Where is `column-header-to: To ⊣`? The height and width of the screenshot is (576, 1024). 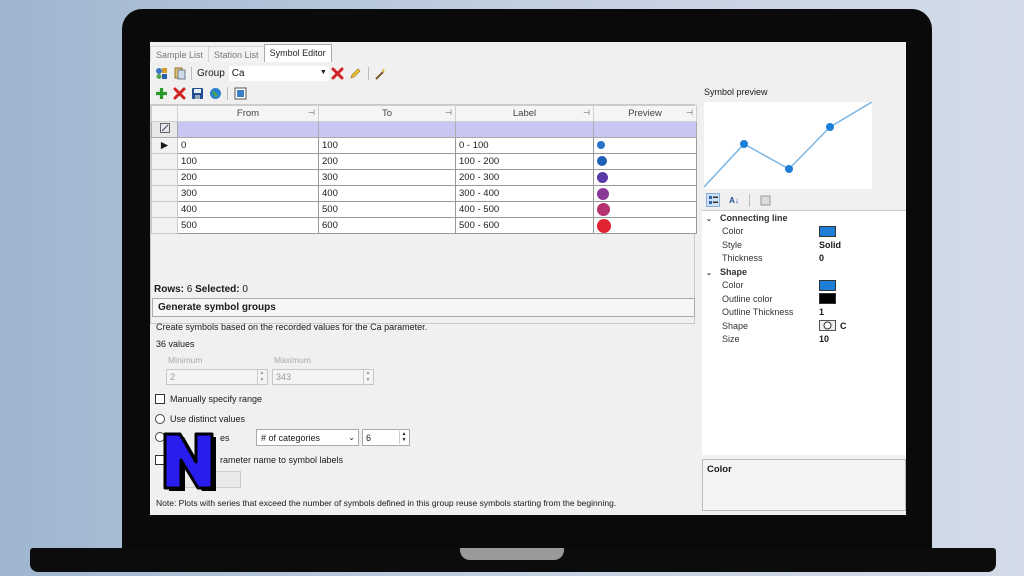
column-header-to: To ⊣ is located at coordinates (387, 113).